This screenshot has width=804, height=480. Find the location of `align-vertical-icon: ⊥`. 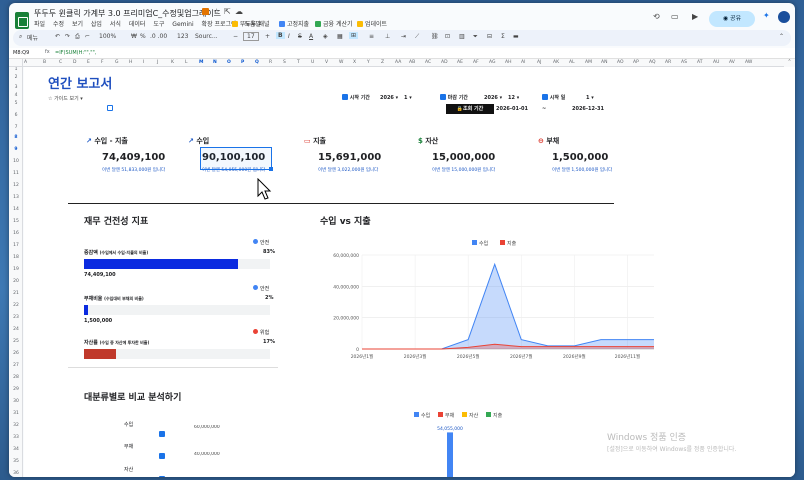

align-vertical-icon: ⊥ is located at coordinates (387, 36).